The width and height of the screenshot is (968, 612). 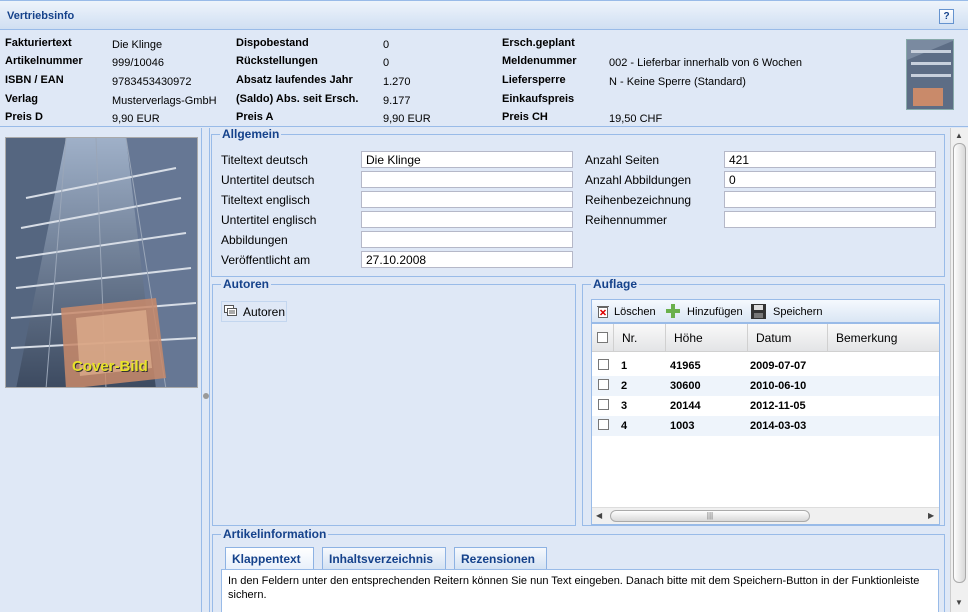 What do you see at coordinates (268, 180) in the screenshot?
I see `field-label: Untertitel deutsch` at bounding box center [268, 180].